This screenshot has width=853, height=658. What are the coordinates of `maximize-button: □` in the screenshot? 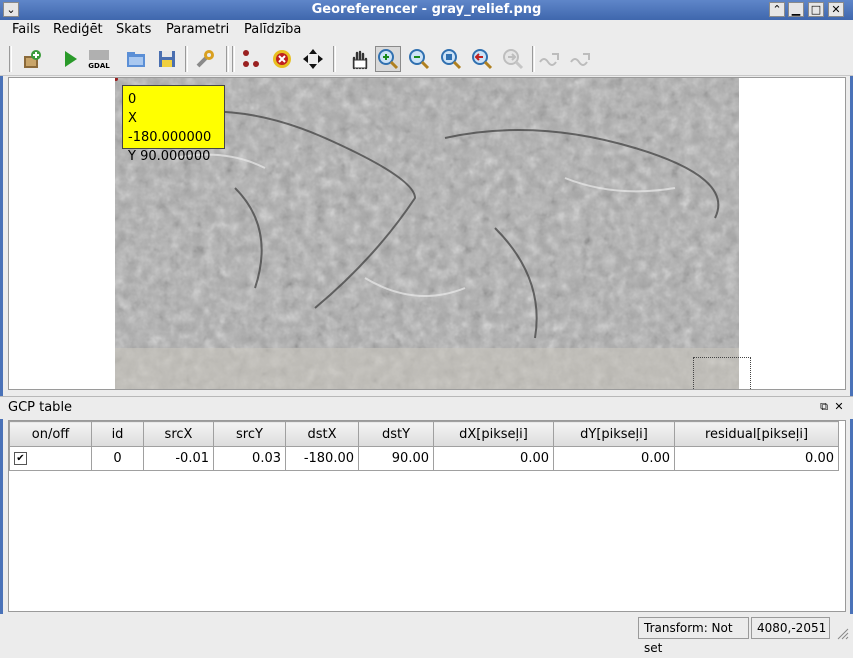 It's located at (816, 9).